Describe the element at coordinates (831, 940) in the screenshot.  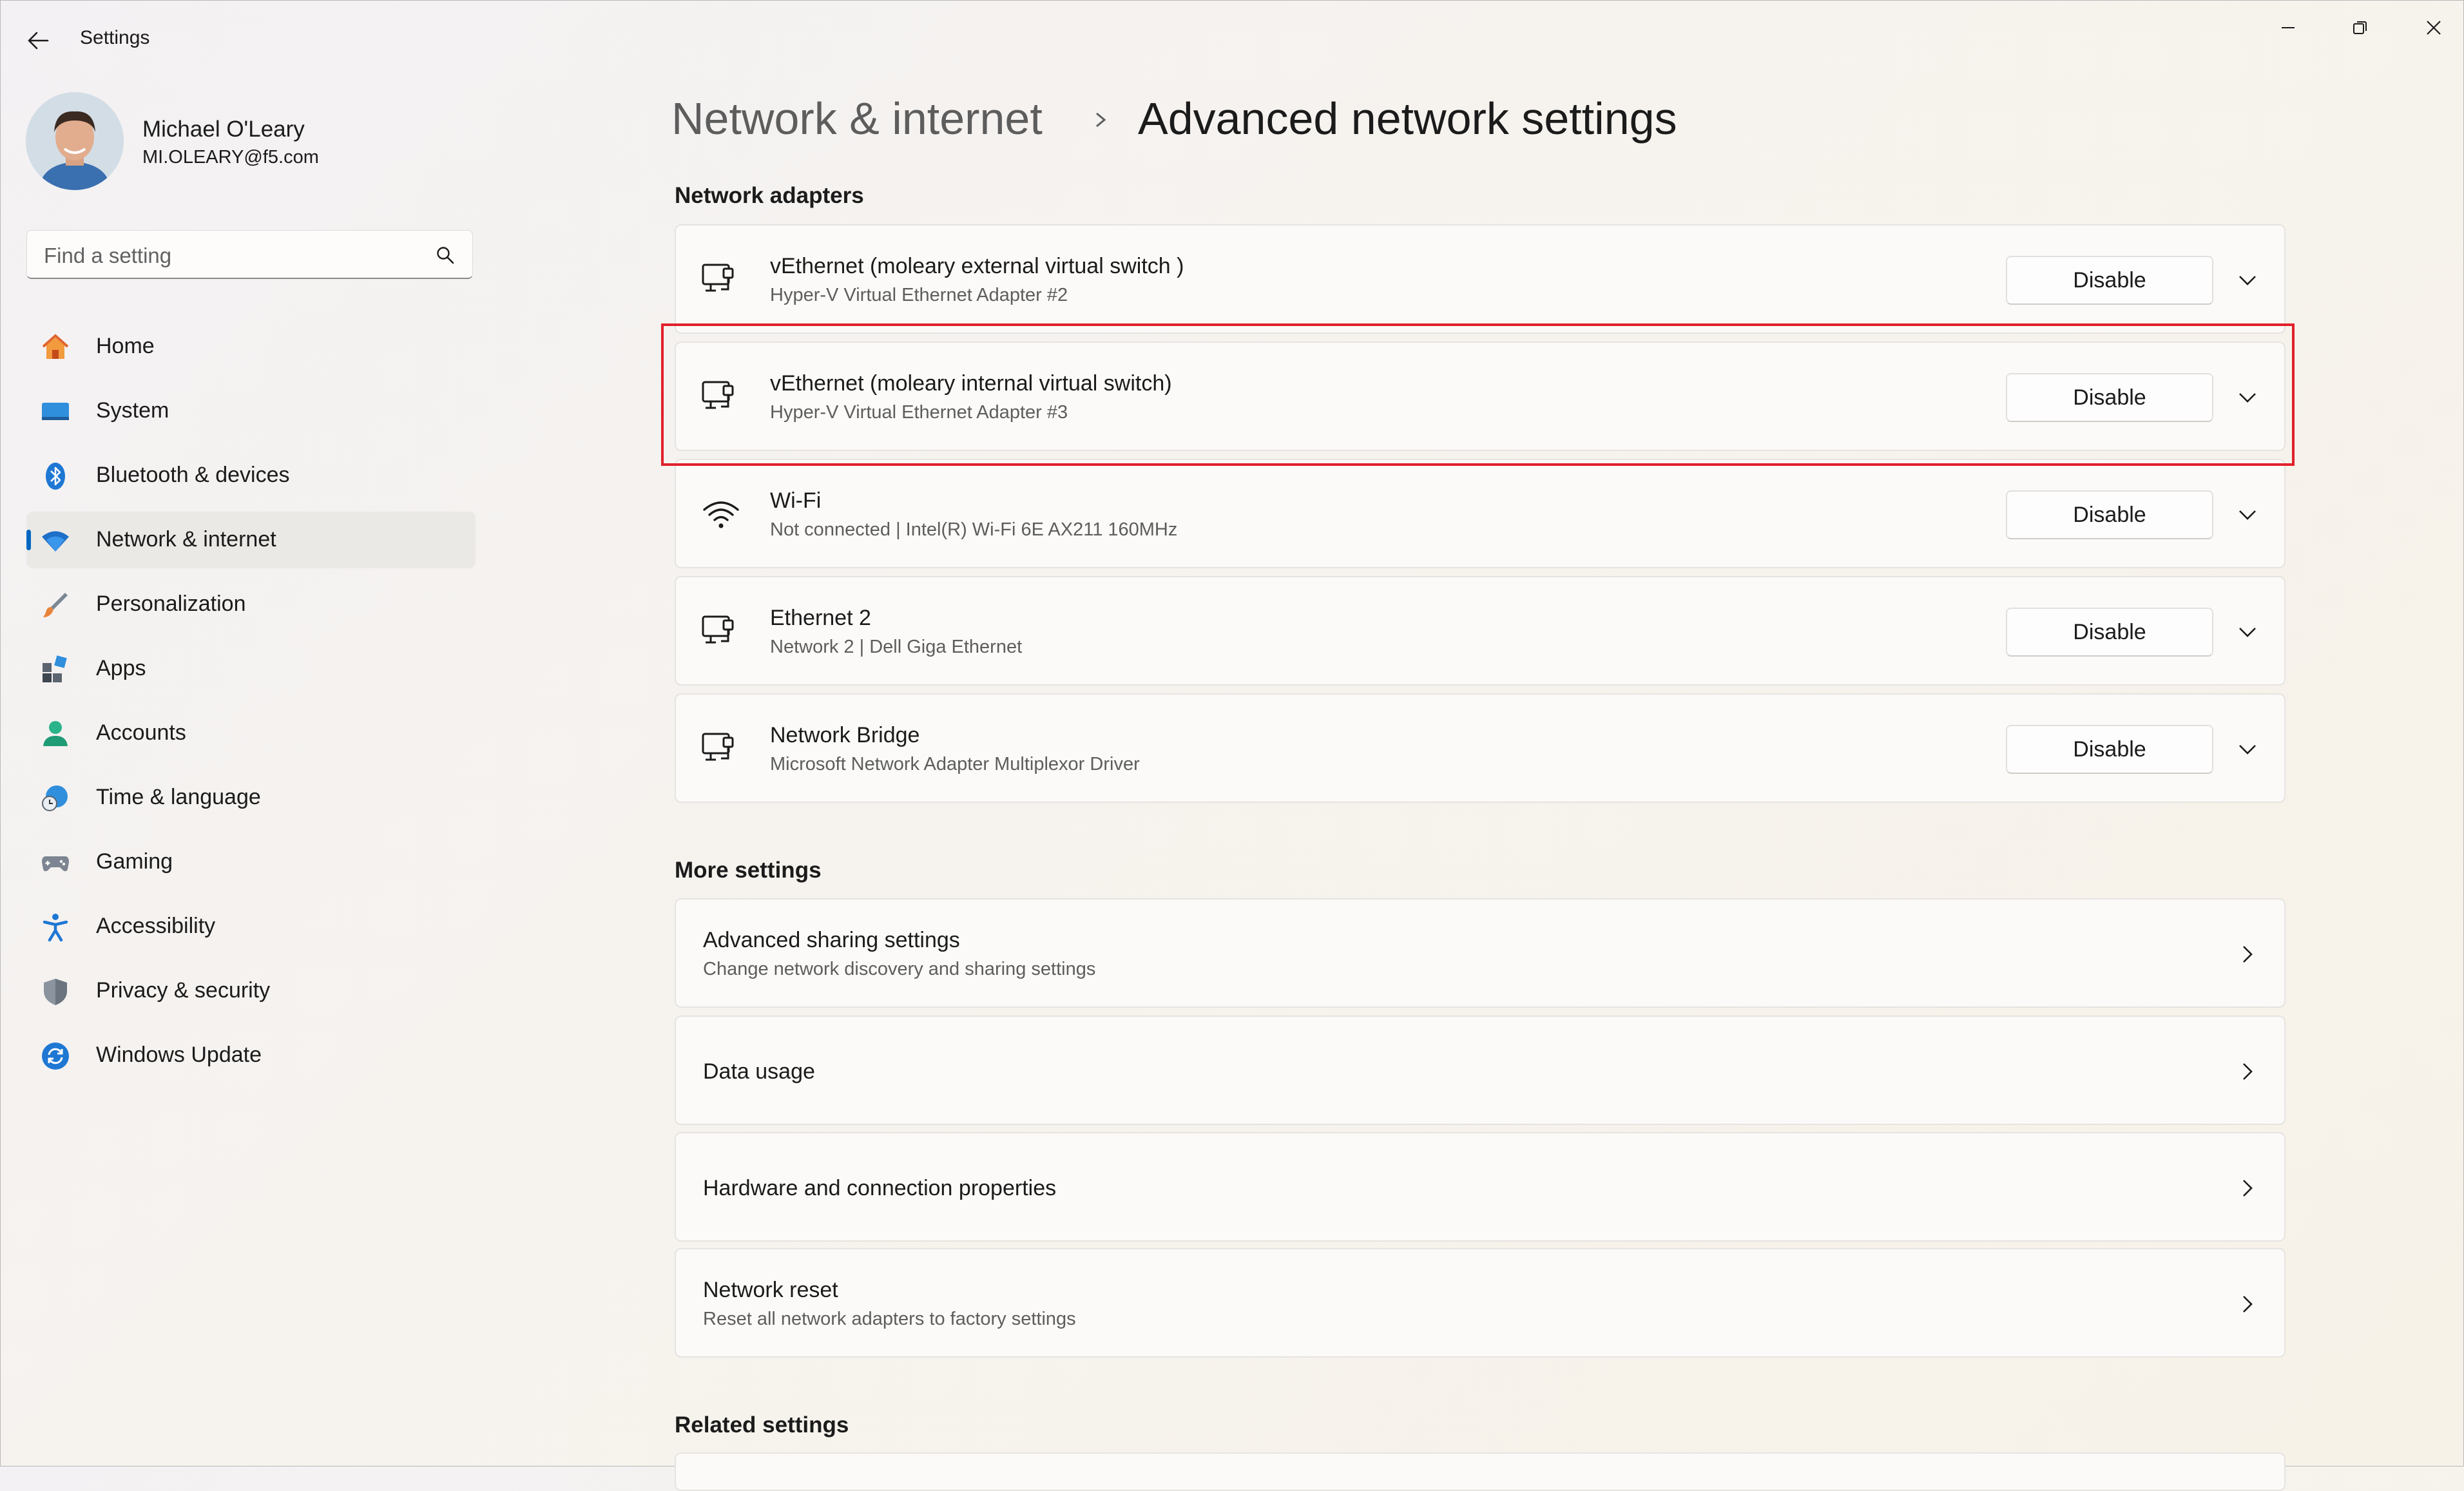
I see `setting-title: Advanced sharing settings` at that location.